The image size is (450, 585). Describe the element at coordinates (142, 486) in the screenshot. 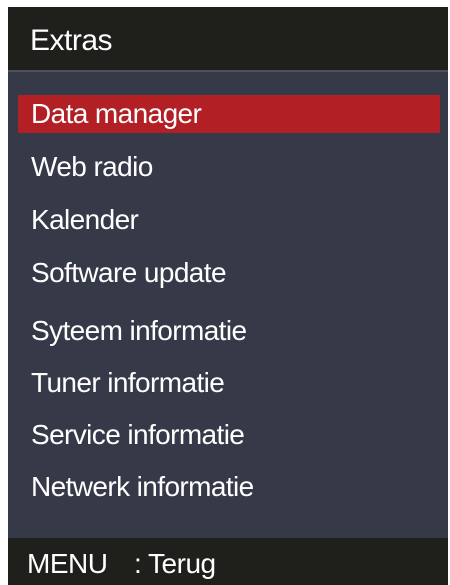

I see `menu-item-label: Netwerk informatie` at that location.